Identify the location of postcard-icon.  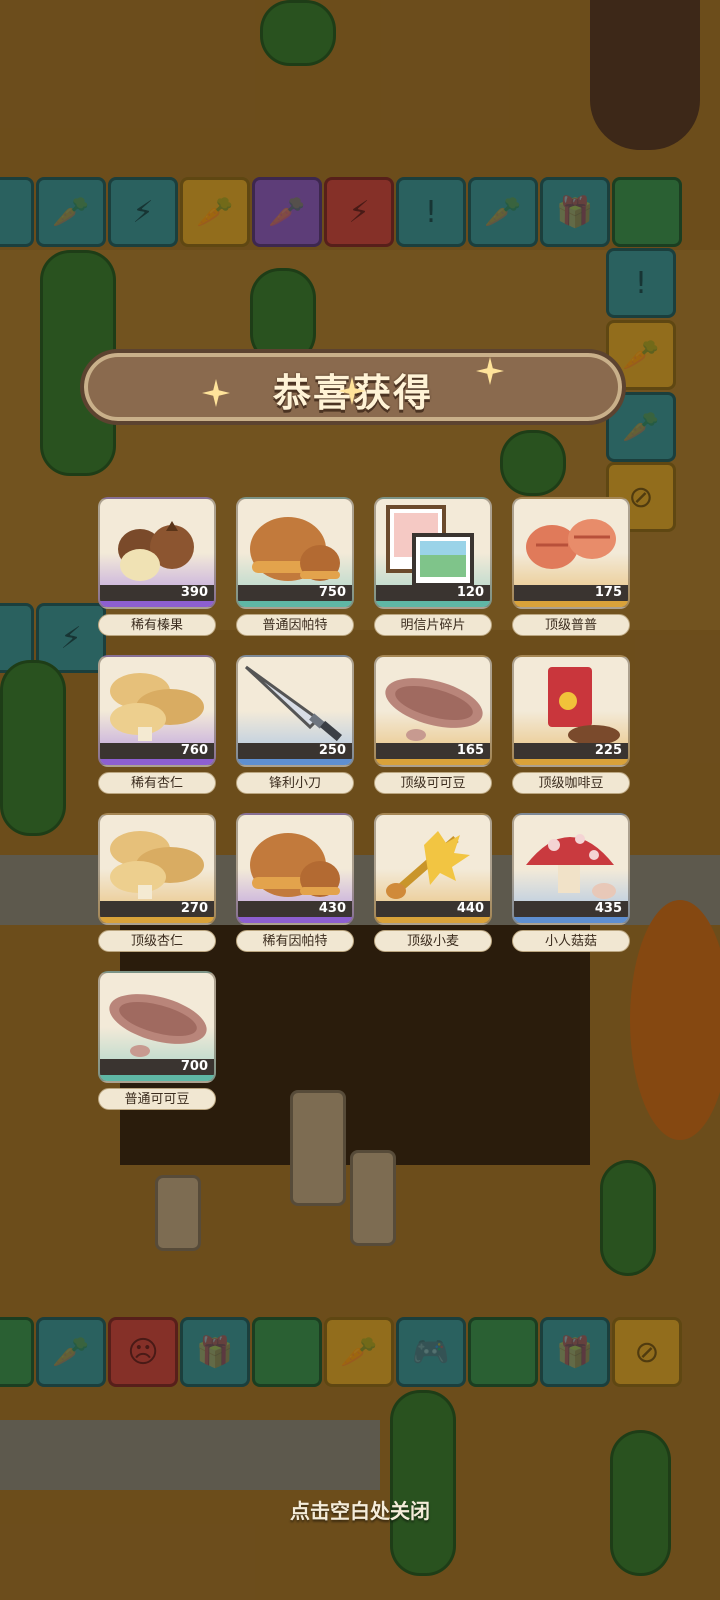
(433, 545).